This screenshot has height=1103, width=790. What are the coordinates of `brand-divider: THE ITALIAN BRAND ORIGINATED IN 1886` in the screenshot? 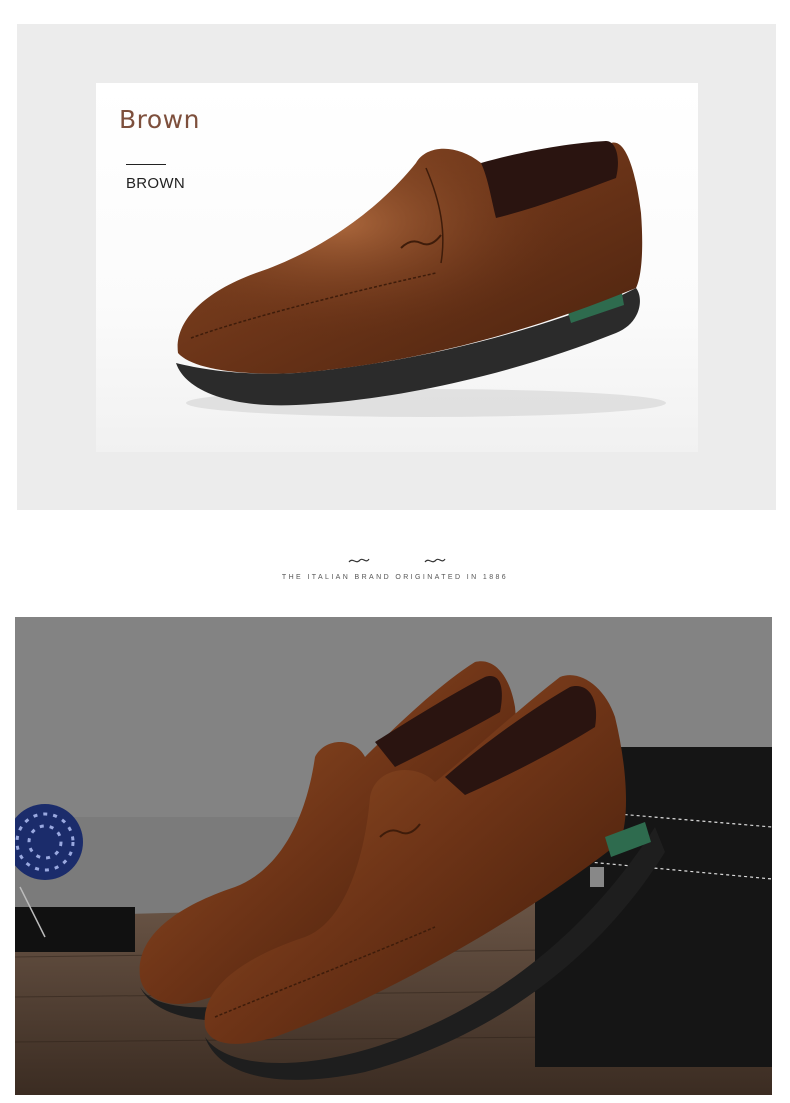 It's located at (395, 576).